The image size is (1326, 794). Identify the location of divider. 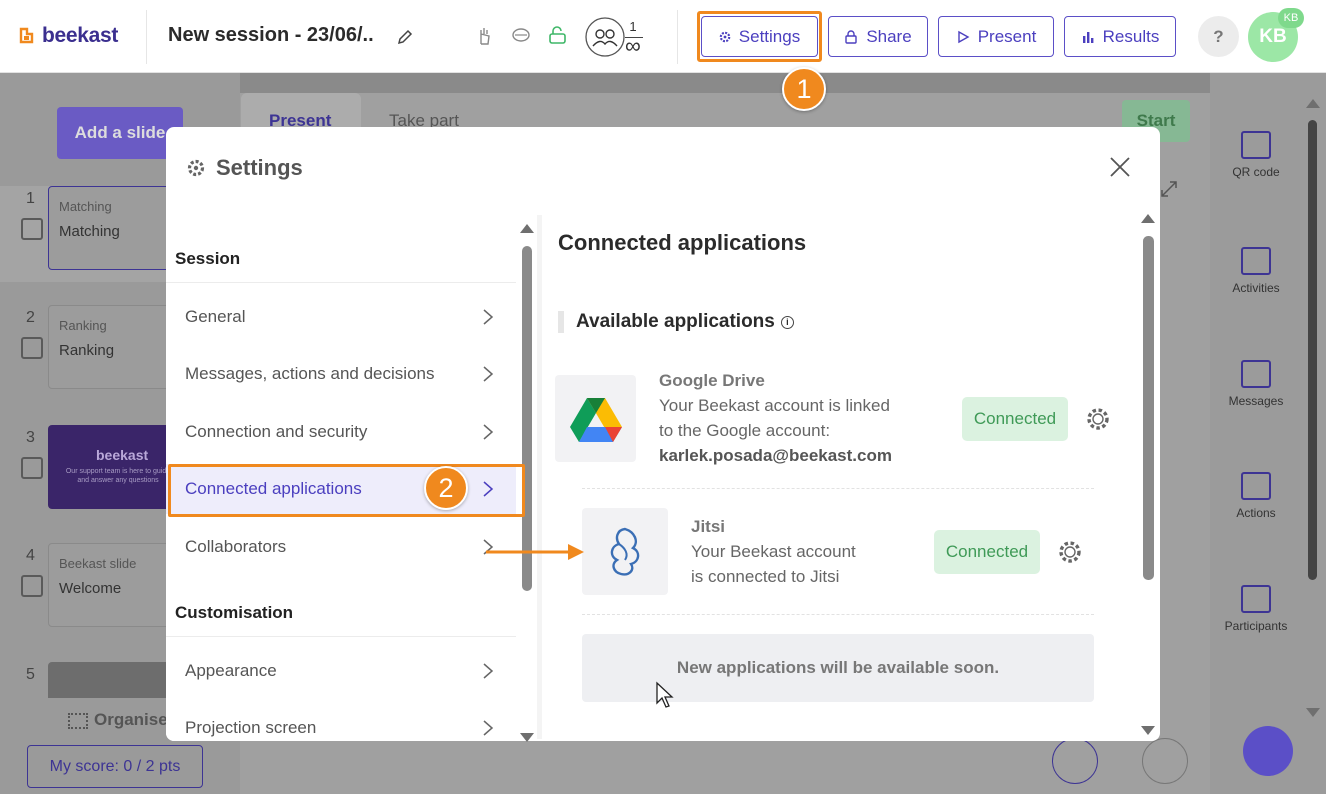
(146, 37).